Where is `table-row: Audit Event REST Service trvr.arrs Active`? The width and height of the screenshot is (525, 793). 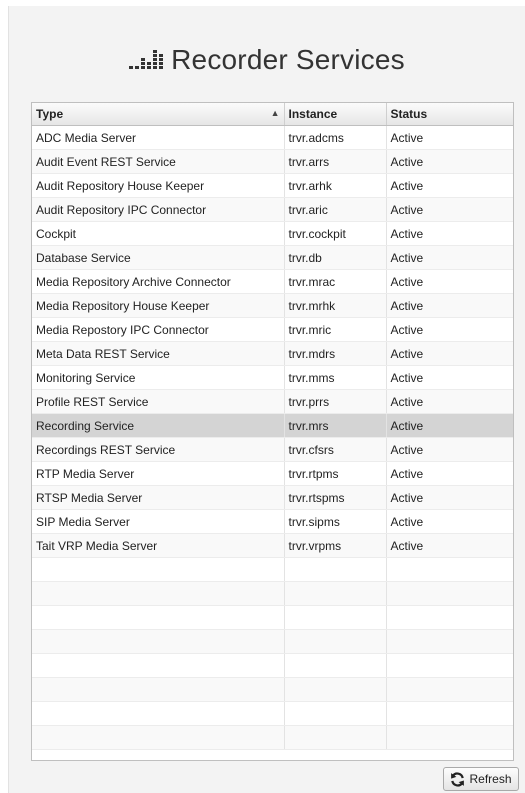 table-row: Audit Event REST Service trvr.arrs Active is located at coordinates (272, 161).